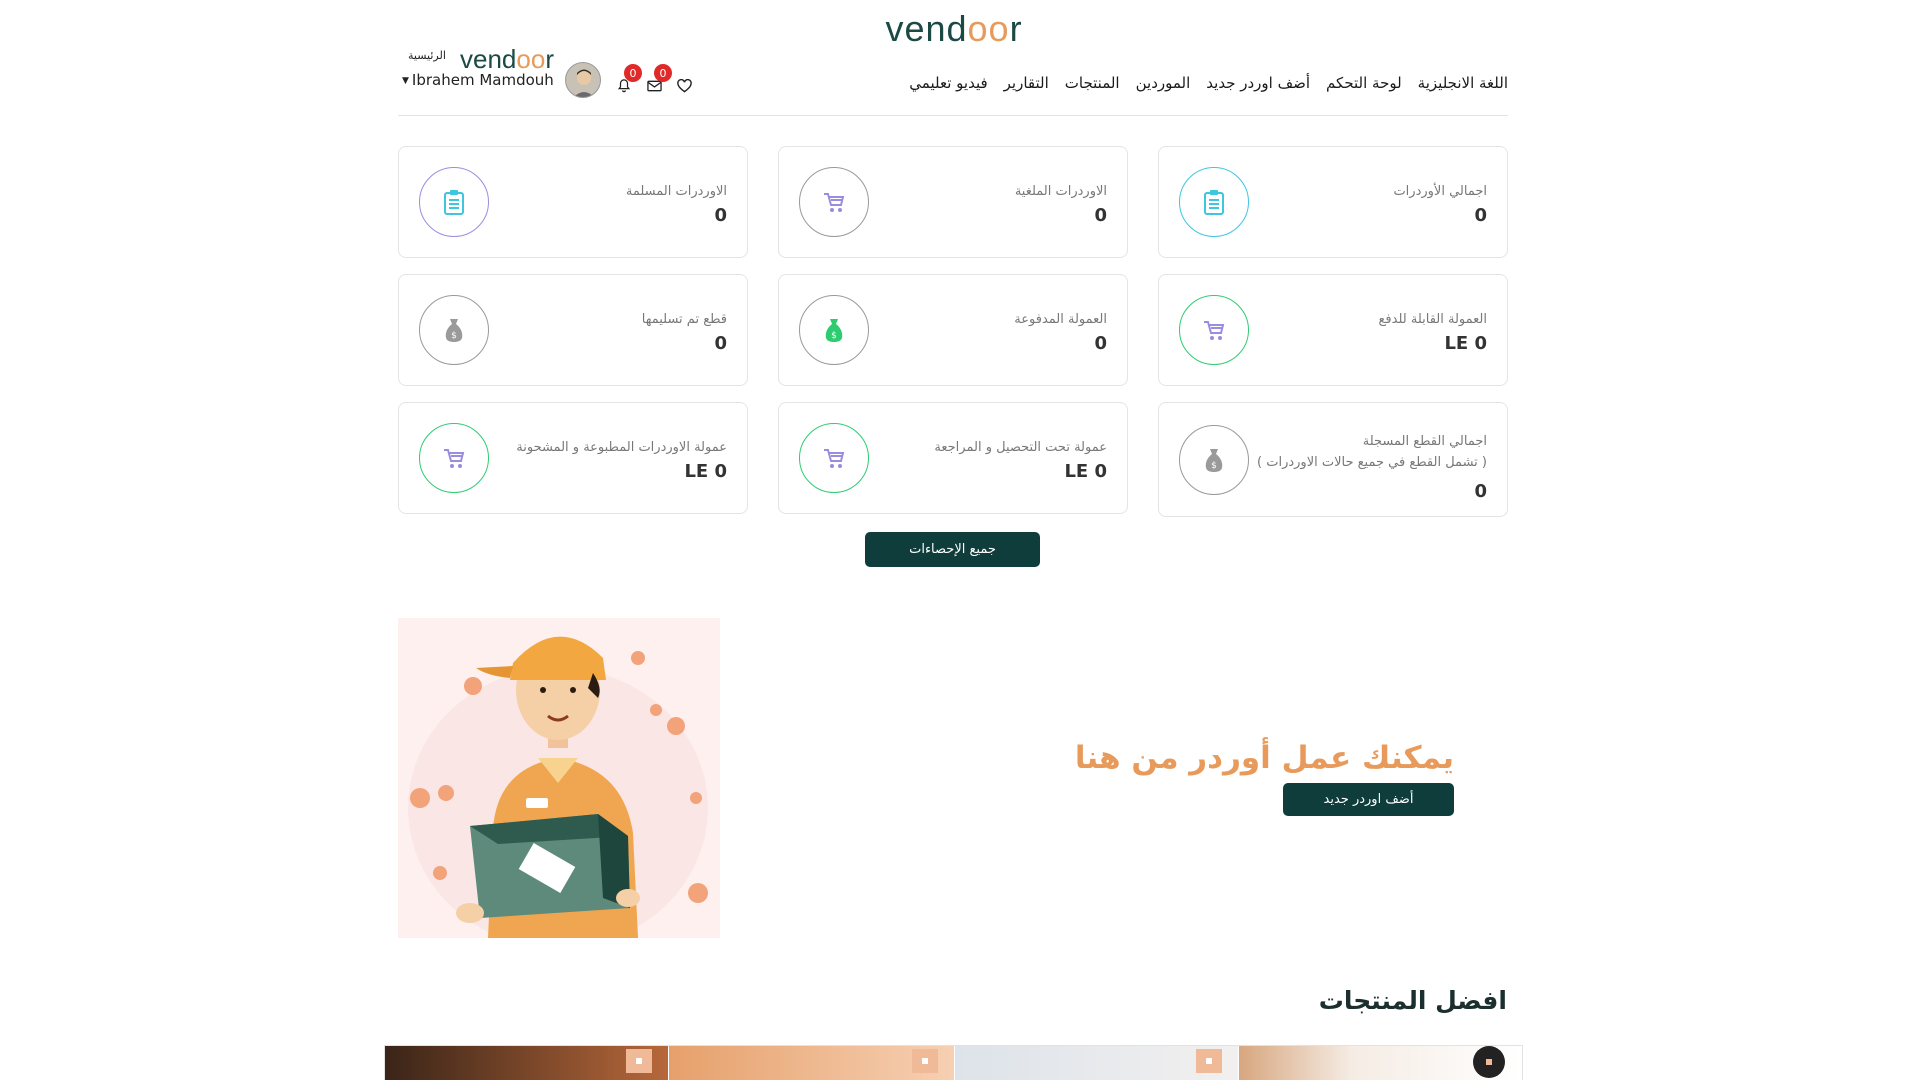  What do you see at coordinates (633, 73) in the screenshot?
I see `notifications-badge: 0` at bounding box center [633, 73].